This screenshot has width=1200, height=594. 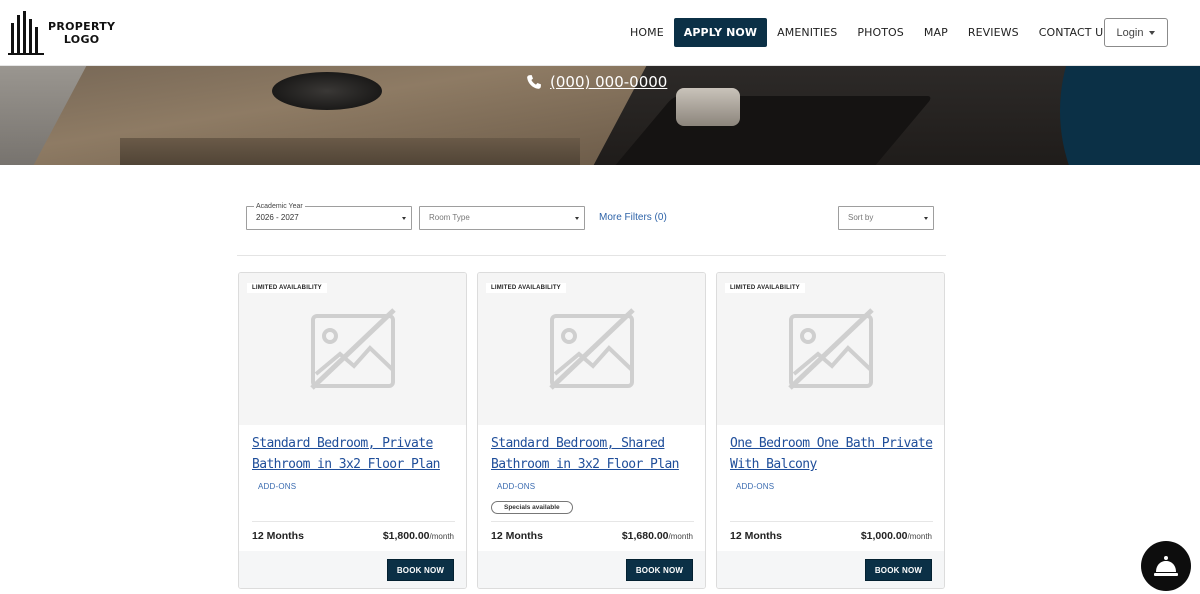 I want to click on logo-text: PROPERTY LOGO, so click(x=81, y=33).